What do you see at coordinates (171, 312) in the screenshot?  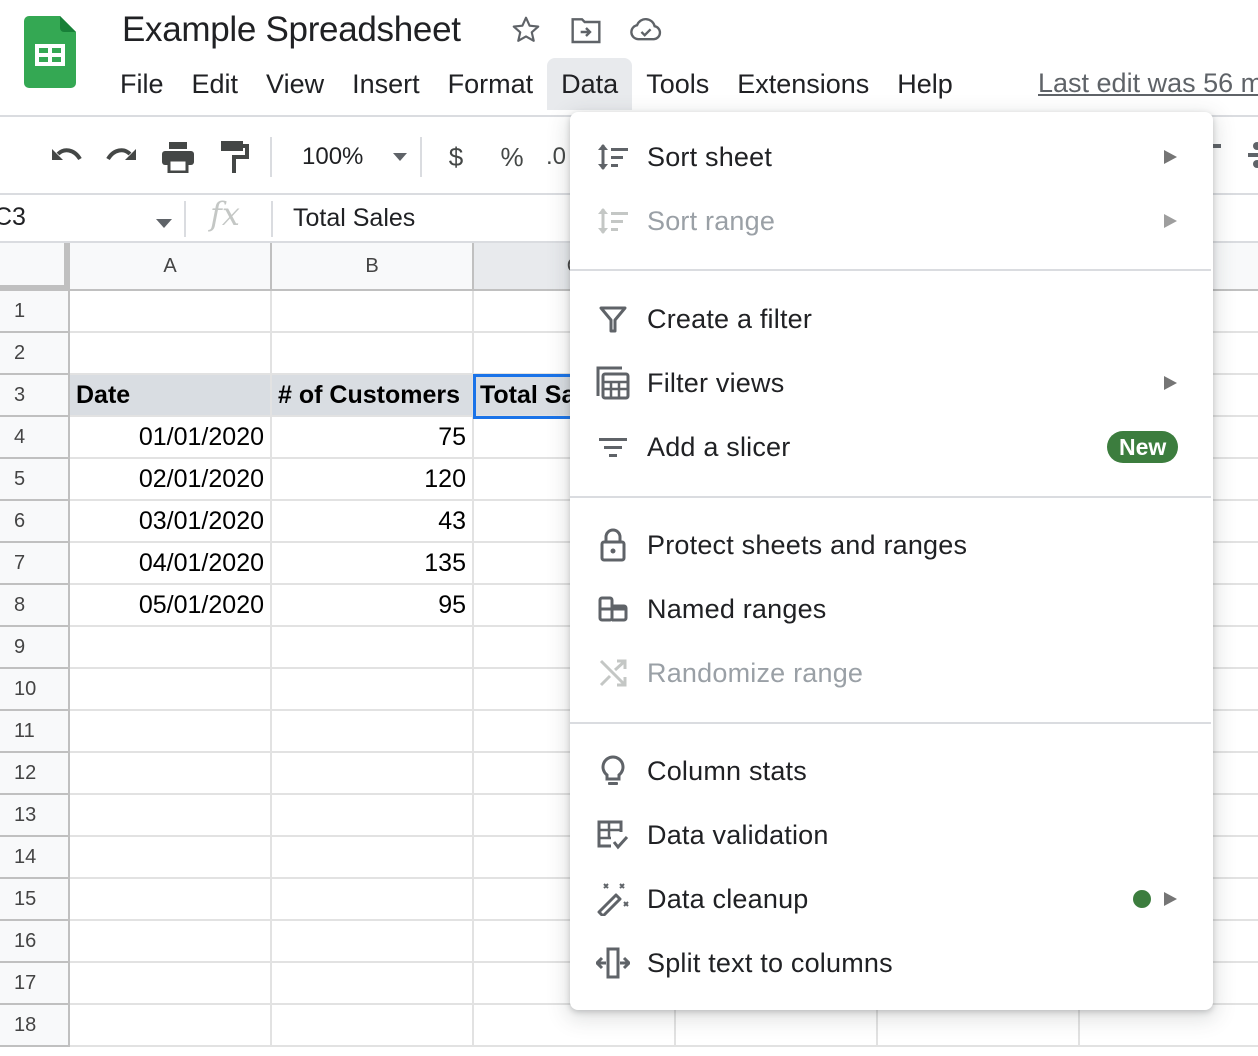 I see `cell-a1` at bounding box center [171, 312].